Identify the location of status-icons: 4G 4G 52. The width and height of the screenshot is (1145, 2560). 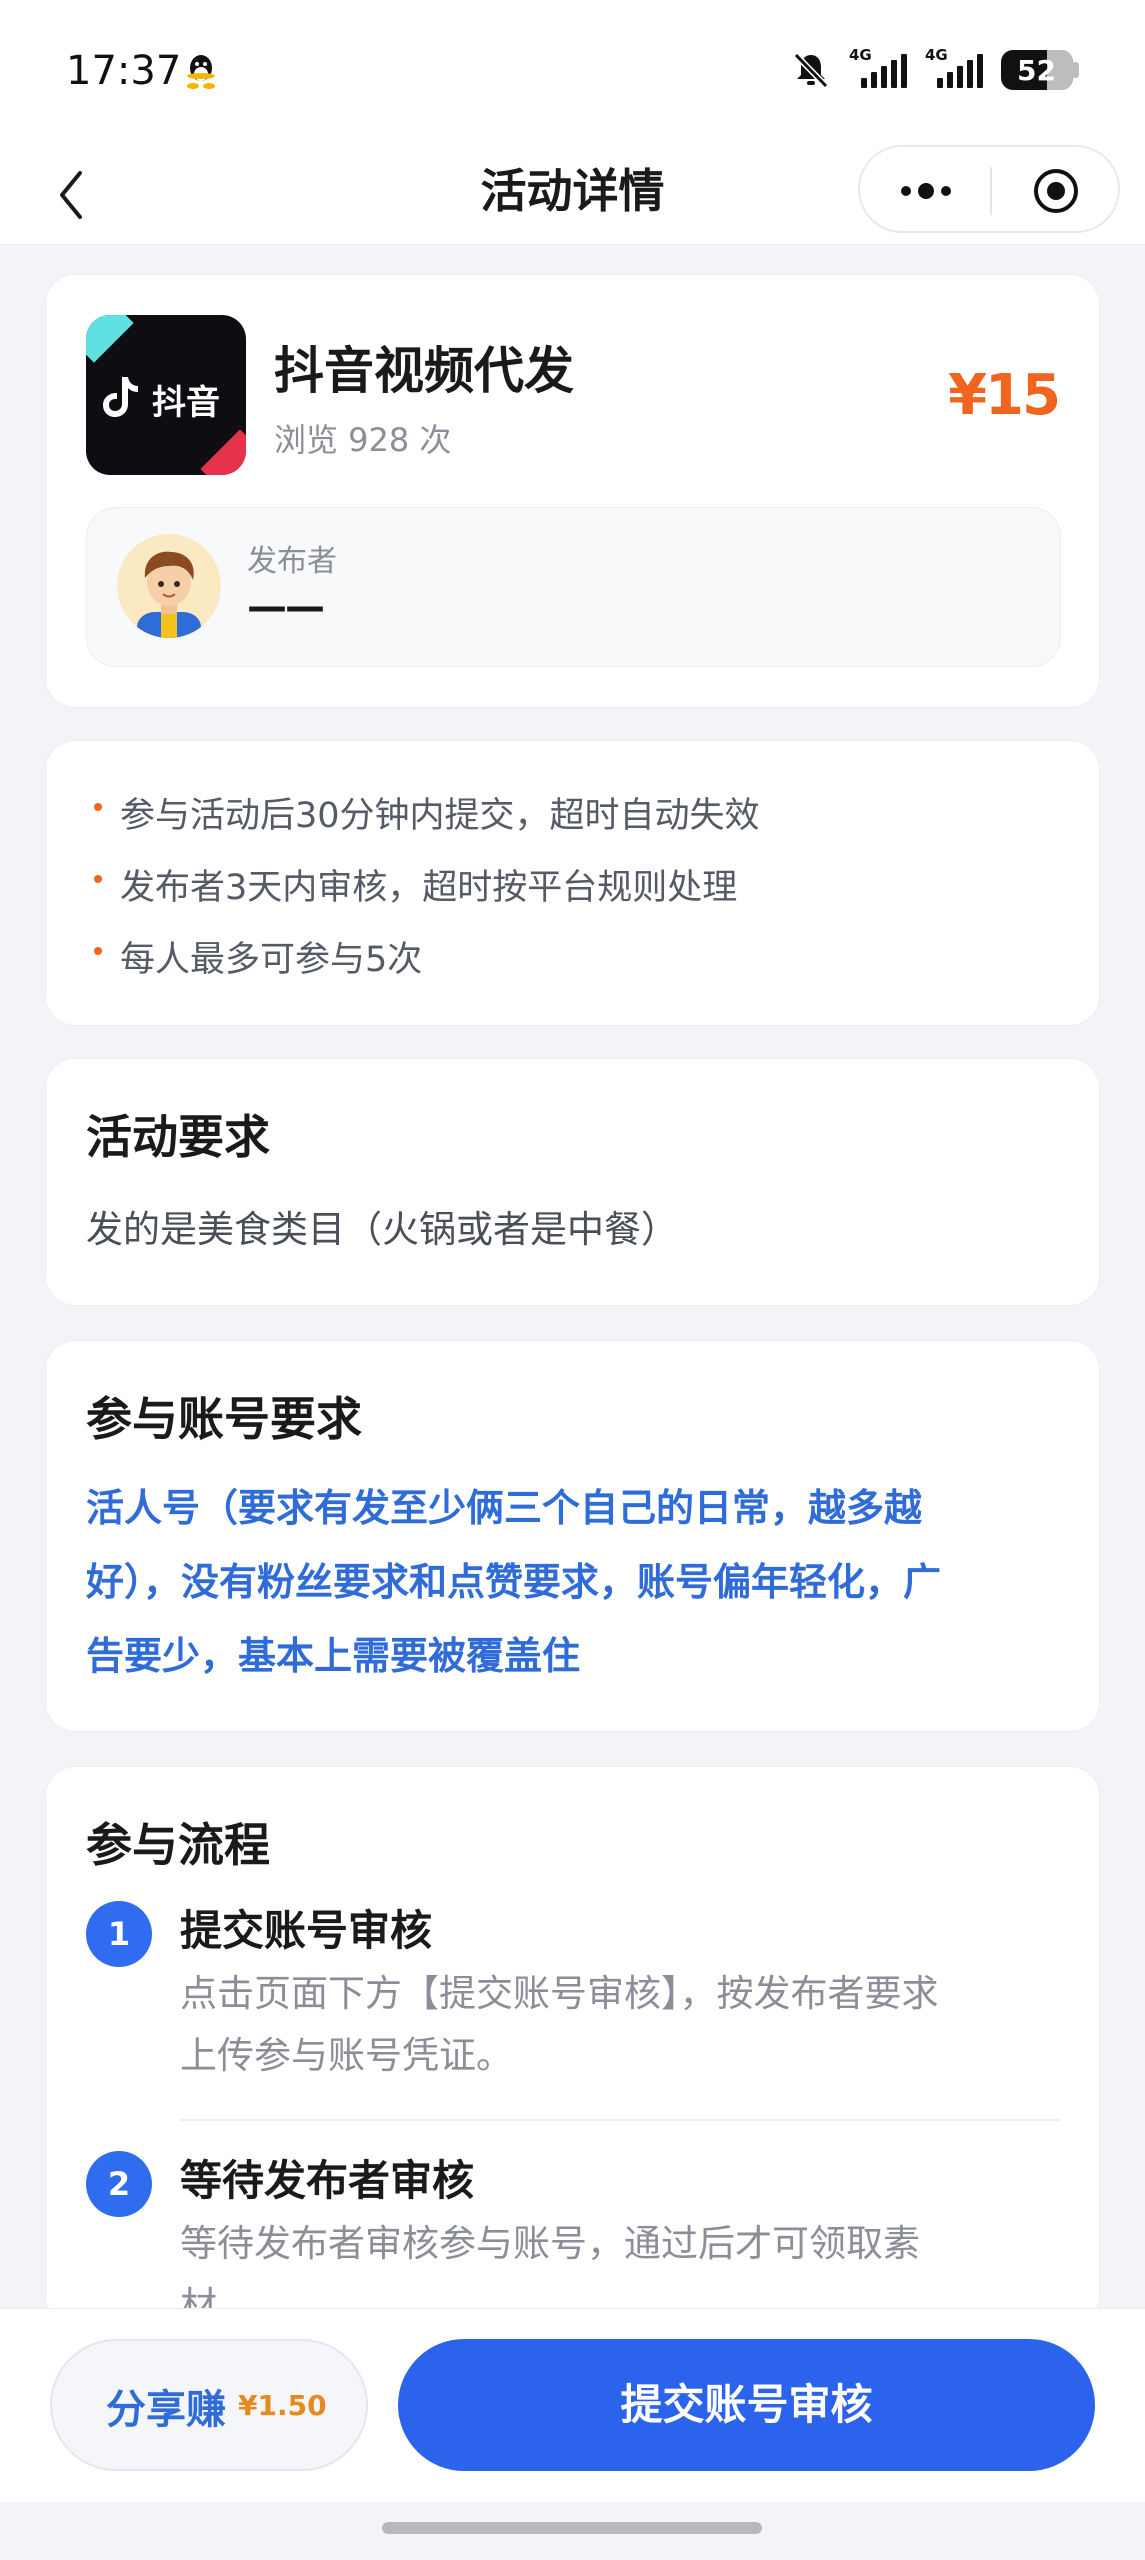
(935, 69).